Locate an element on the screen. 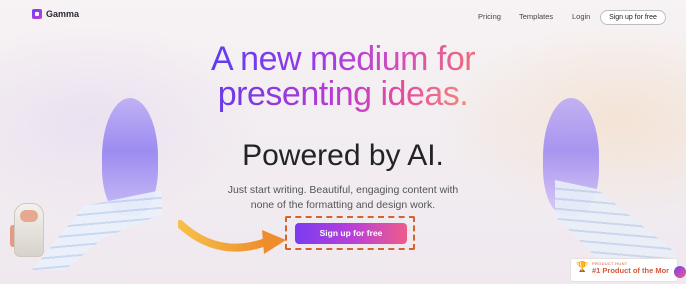 This screenshot has height=284, width=686. brand-logo: Gamma is located at coordinates (55, 14).